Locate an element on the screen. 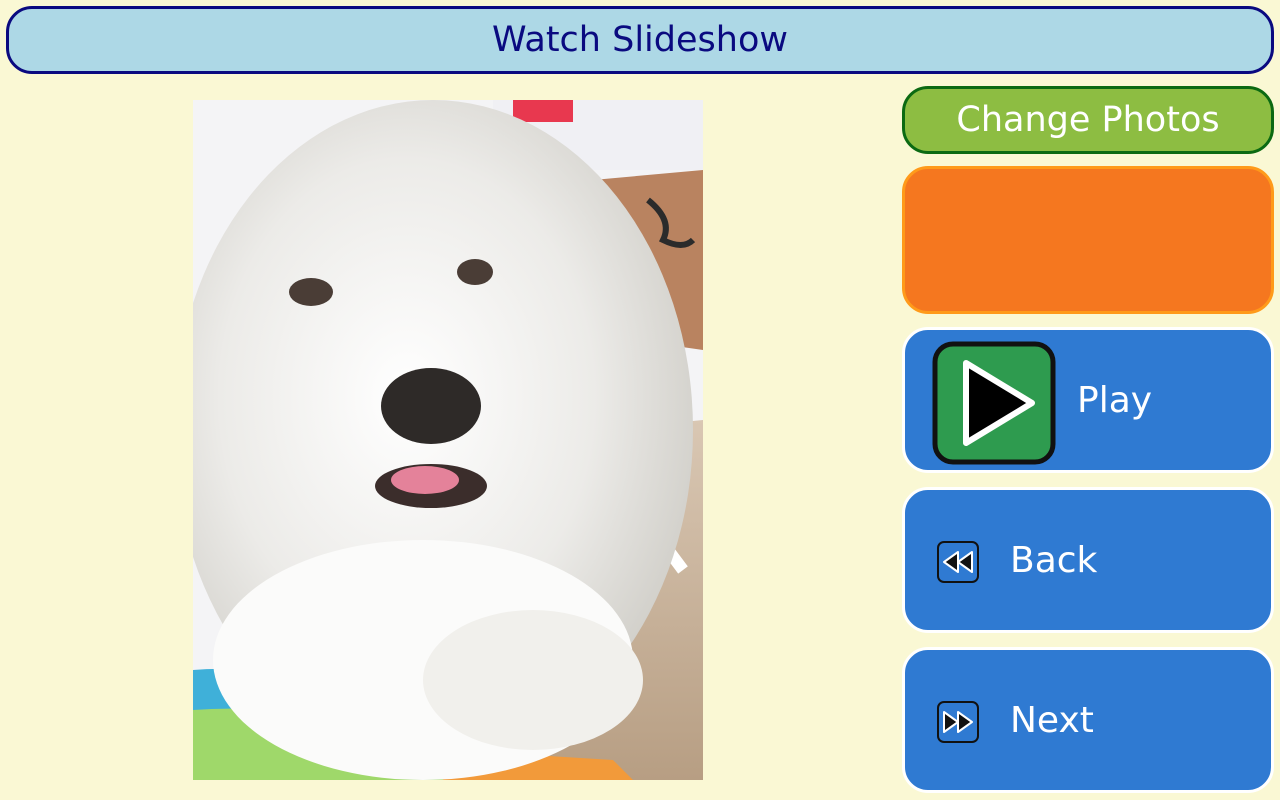 The image size is (1280, 800). orange-panel is located at coordinates (1088, 240).